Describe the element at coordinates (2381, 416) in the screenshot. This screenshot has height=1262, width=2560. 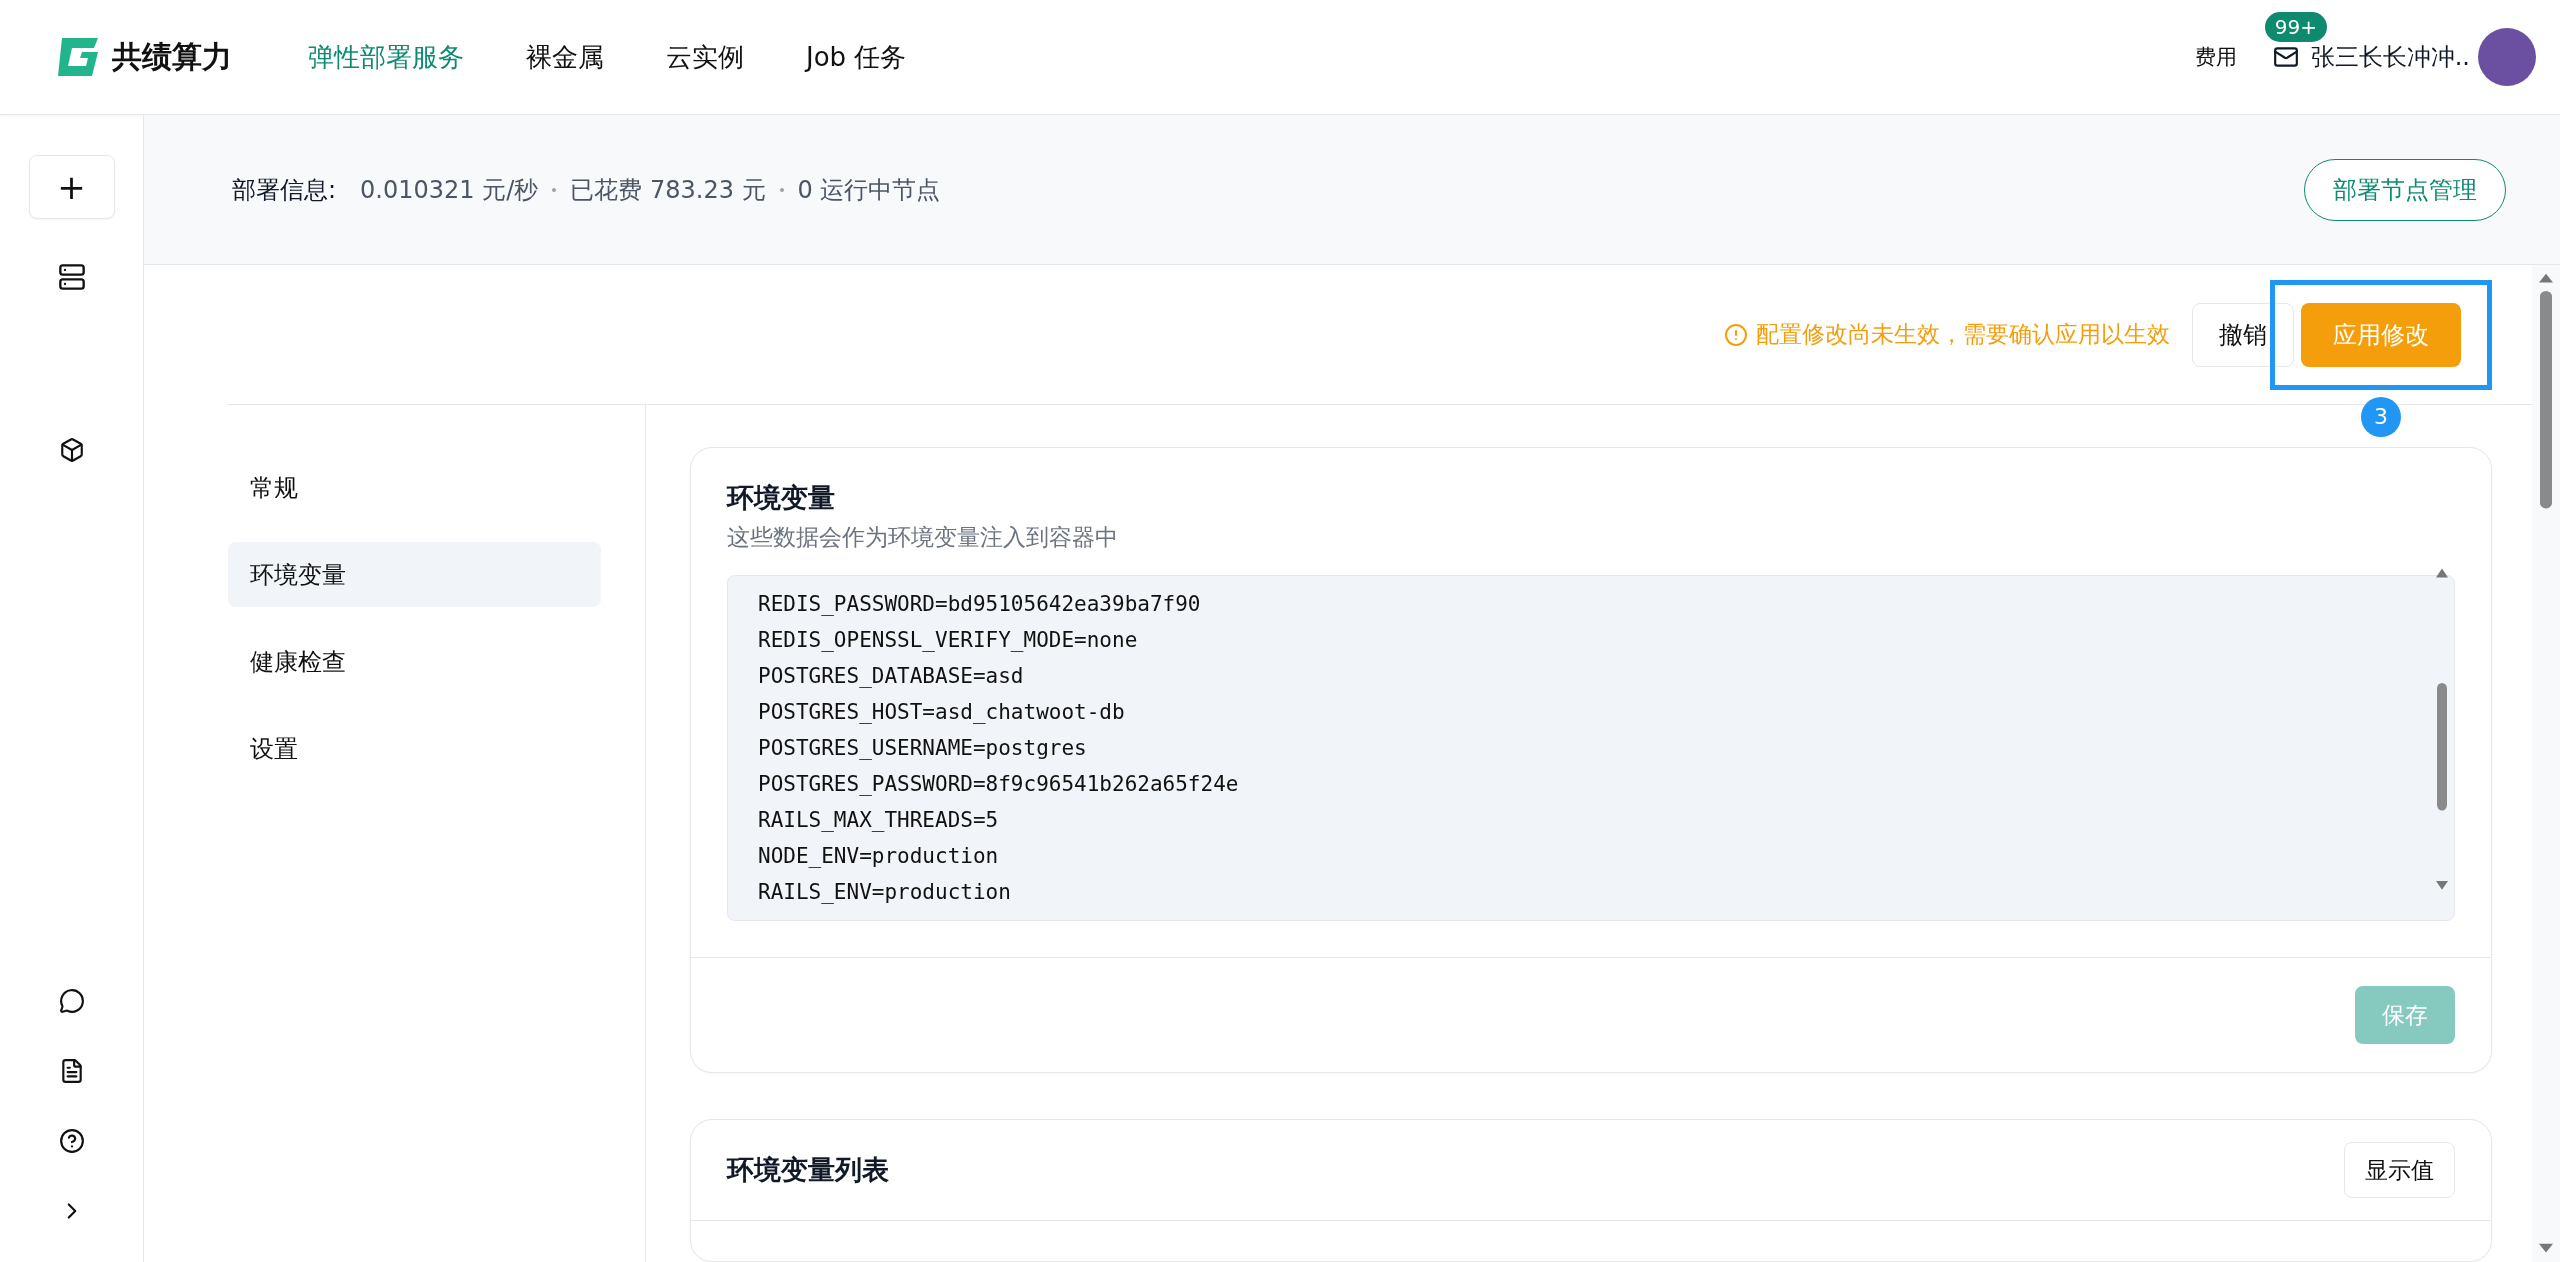
I see `step-badge: 3` at that location.